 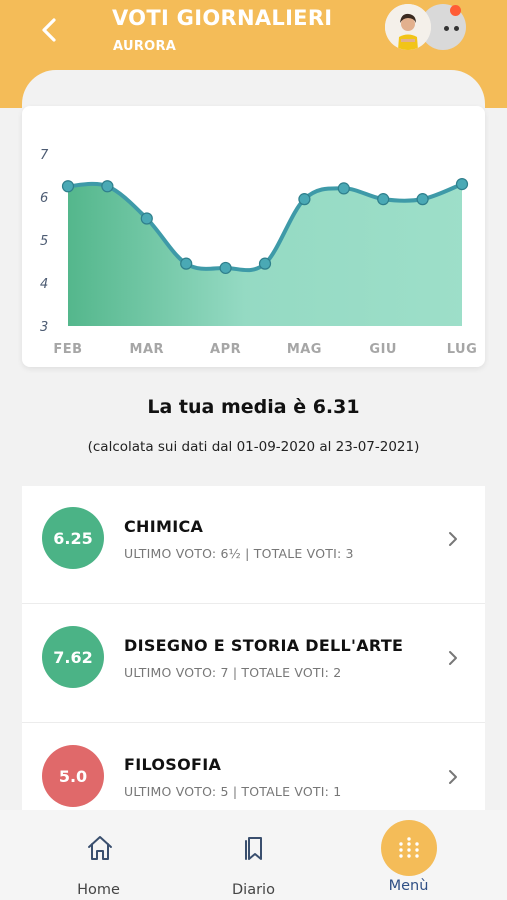 I want to click on notification-badge, so click(x=455, y=10).